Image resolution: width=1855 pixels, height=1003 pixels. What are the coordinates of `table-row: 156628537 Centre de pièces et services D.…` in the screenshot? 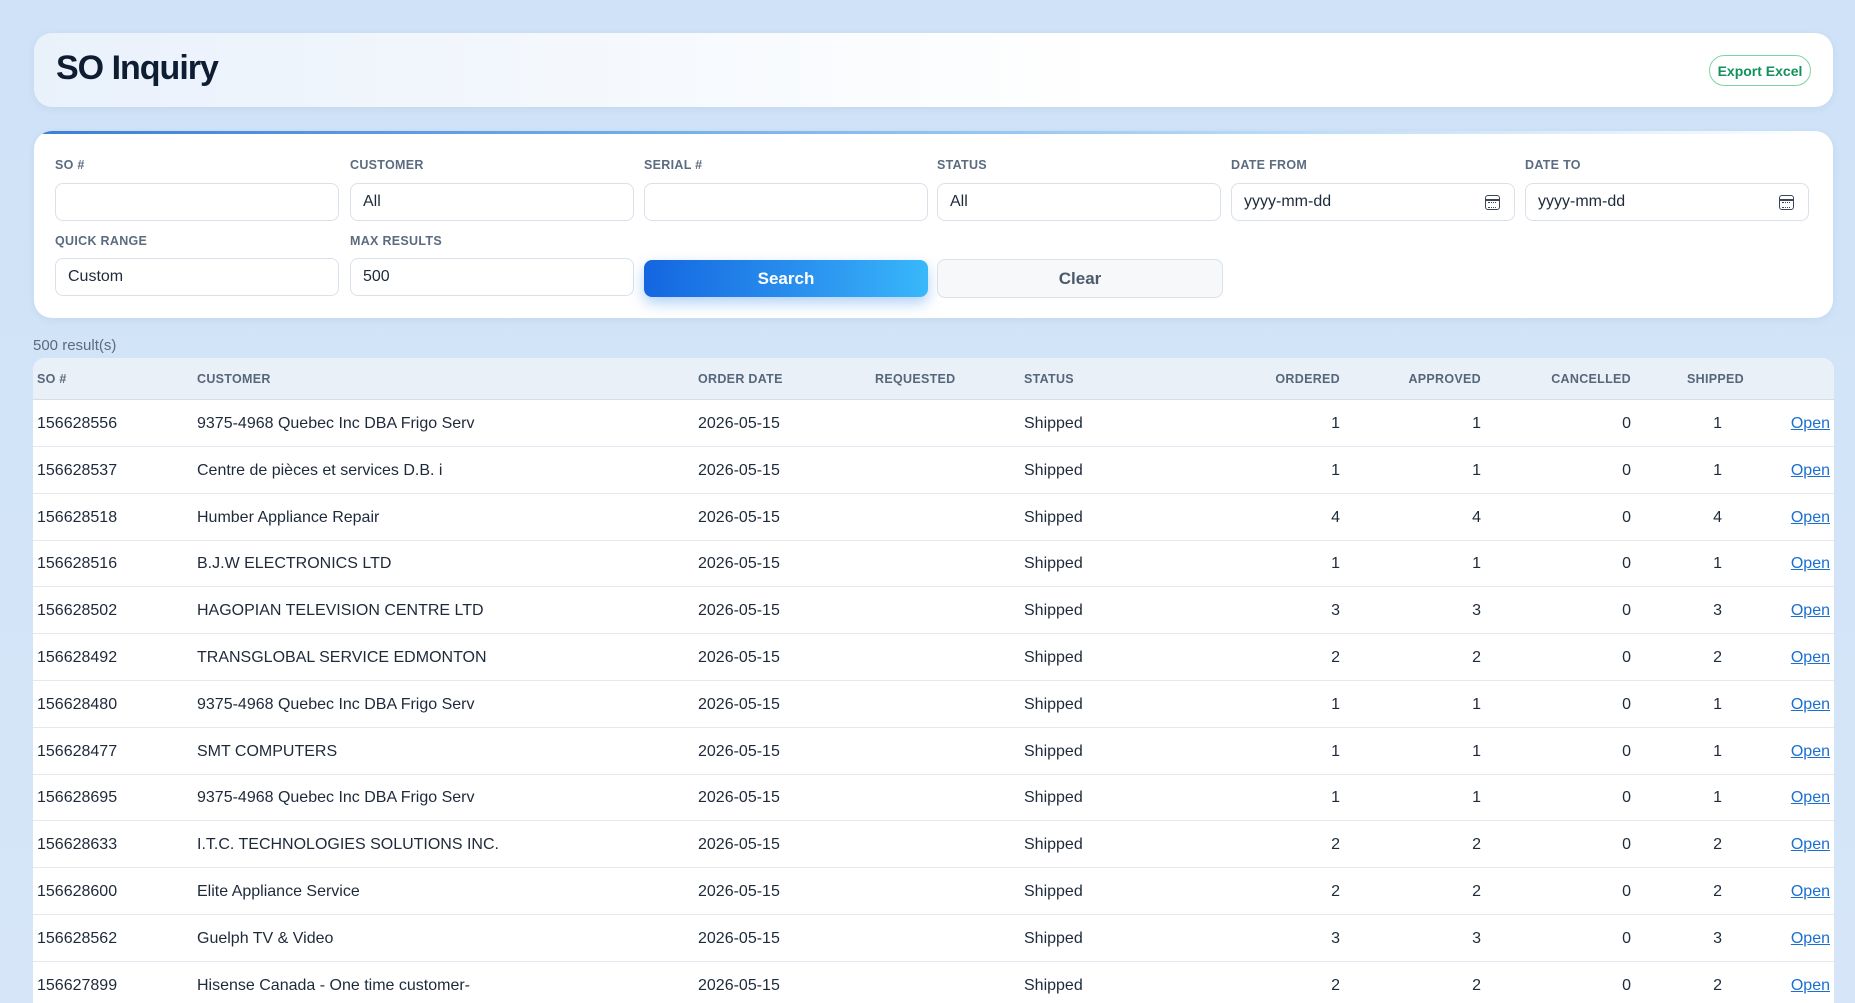 It's located at (933, 470).